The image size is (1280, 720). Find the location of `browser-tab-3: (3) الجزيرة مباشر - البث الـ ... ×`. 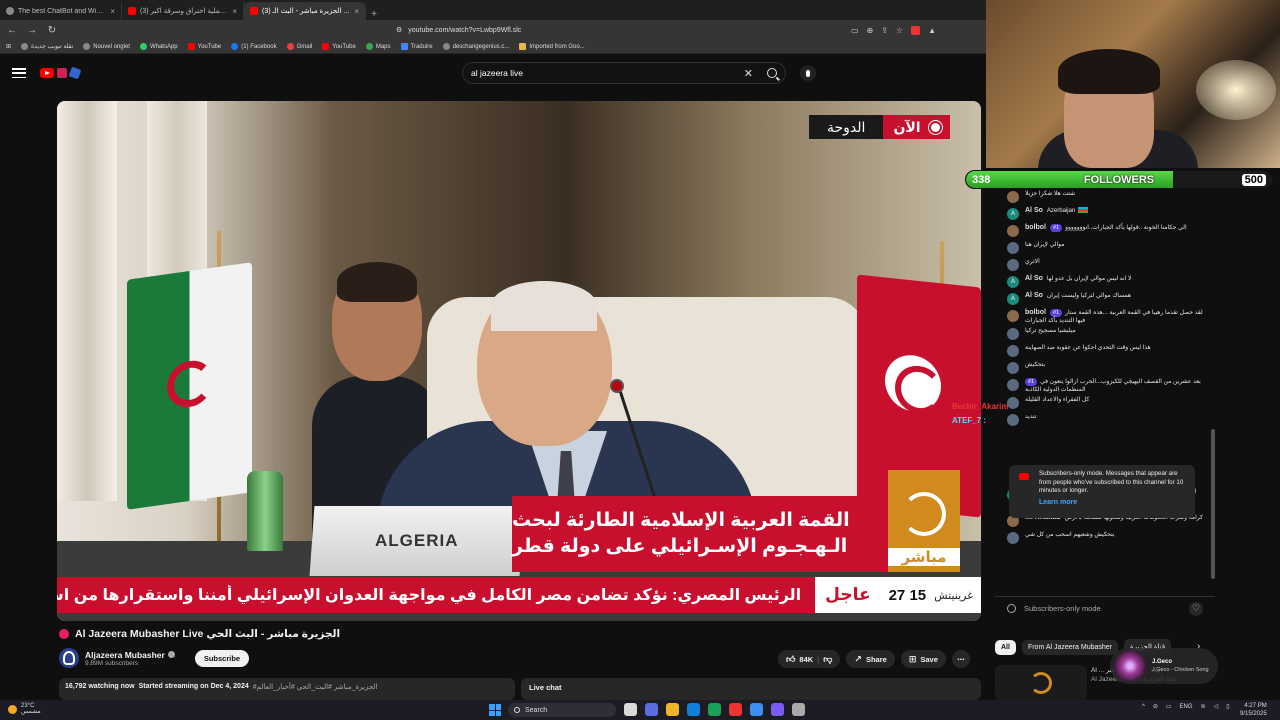

browser-tab-3: (3) الجزيرة مباشر - البث الـ ... × is located at coordinates (305, 11).